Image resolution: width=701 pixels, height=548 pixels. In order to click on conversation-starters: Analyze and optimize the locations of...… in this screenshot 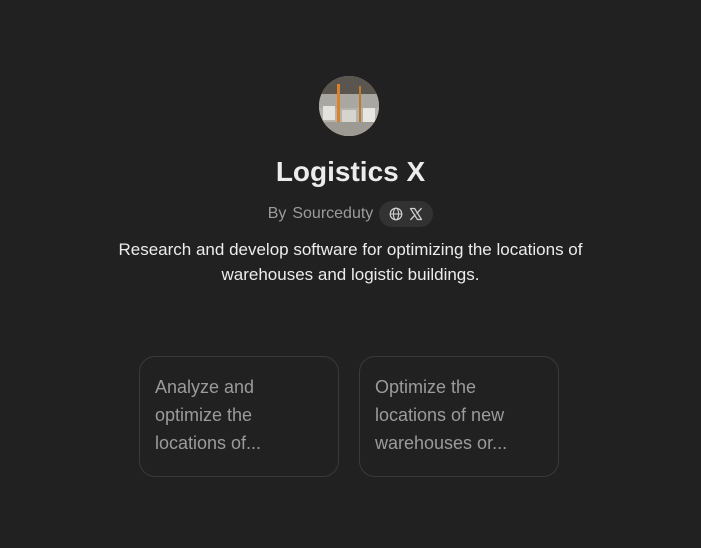, I will do `click(349, 416)`.